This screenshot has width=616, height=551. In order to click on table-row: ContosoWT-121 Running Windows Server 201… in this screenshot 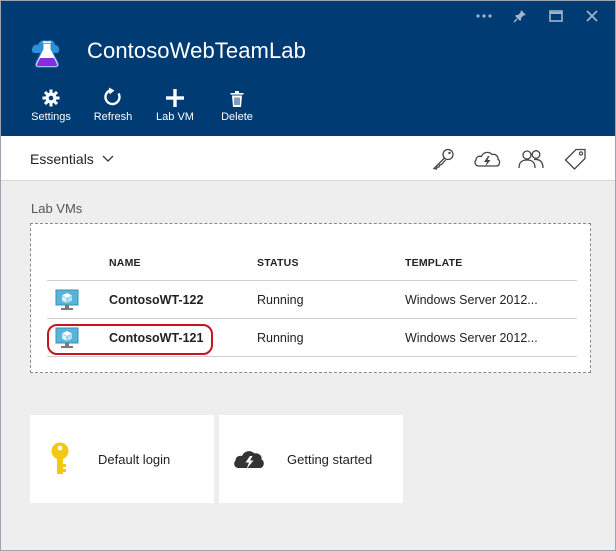, I will do `click(312, 338)`.